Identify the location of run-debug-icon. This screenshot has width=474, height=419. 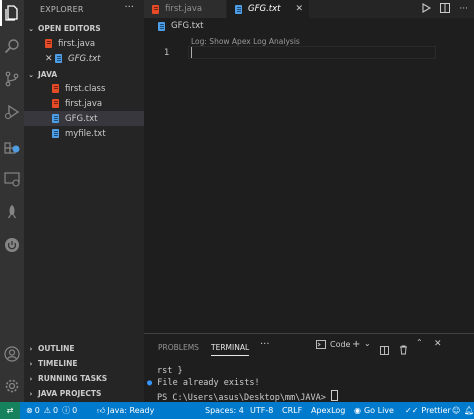
(12, 112).